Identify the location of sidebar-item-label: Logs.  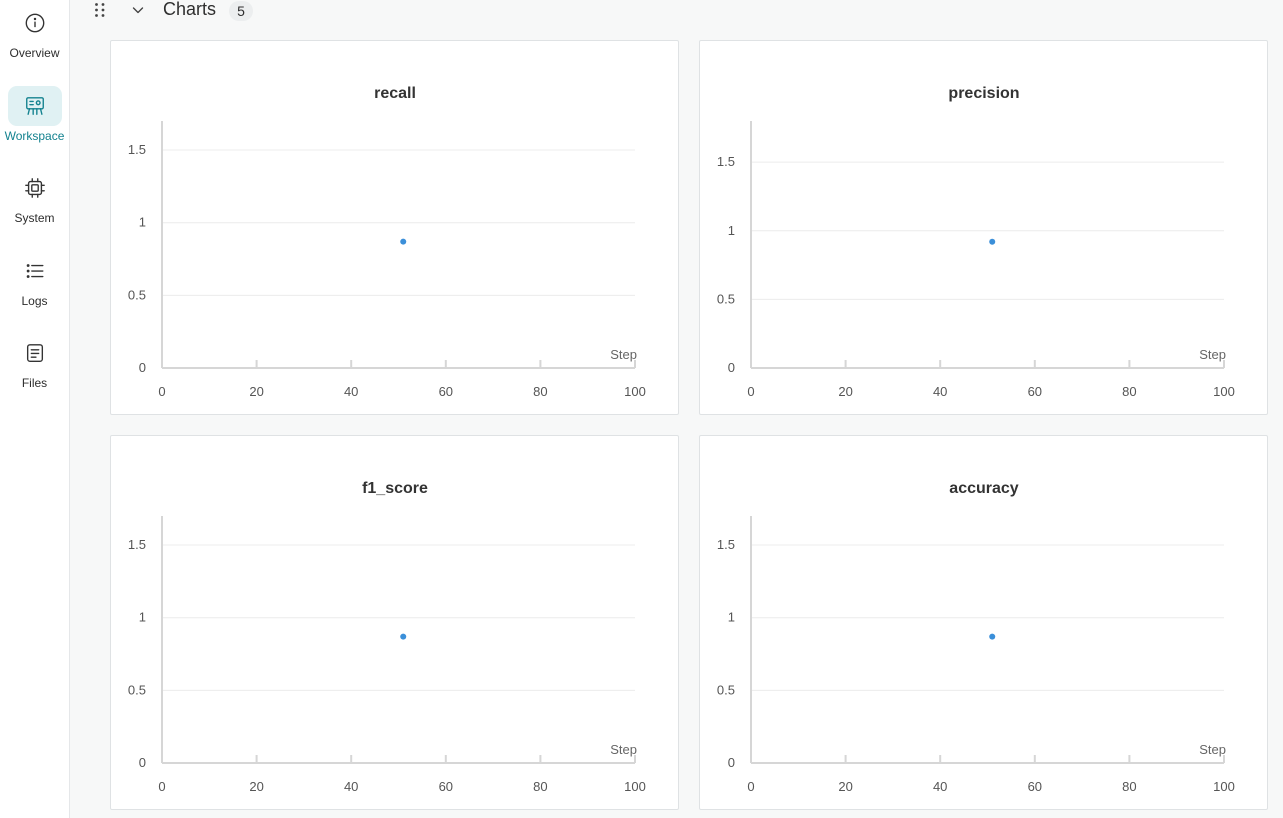
(34, 301).